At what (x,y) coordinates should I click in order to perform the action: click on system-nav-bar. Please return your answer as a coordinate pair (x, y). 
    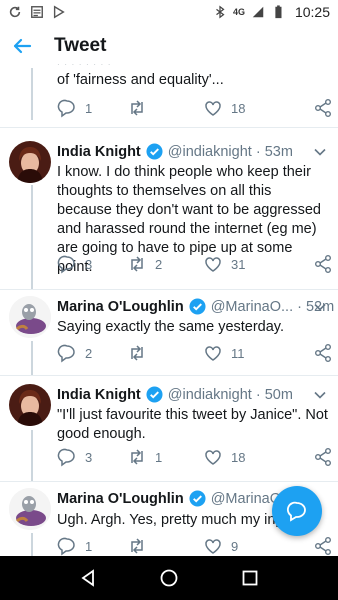
    Looking at the image, I should click on (169, 578).